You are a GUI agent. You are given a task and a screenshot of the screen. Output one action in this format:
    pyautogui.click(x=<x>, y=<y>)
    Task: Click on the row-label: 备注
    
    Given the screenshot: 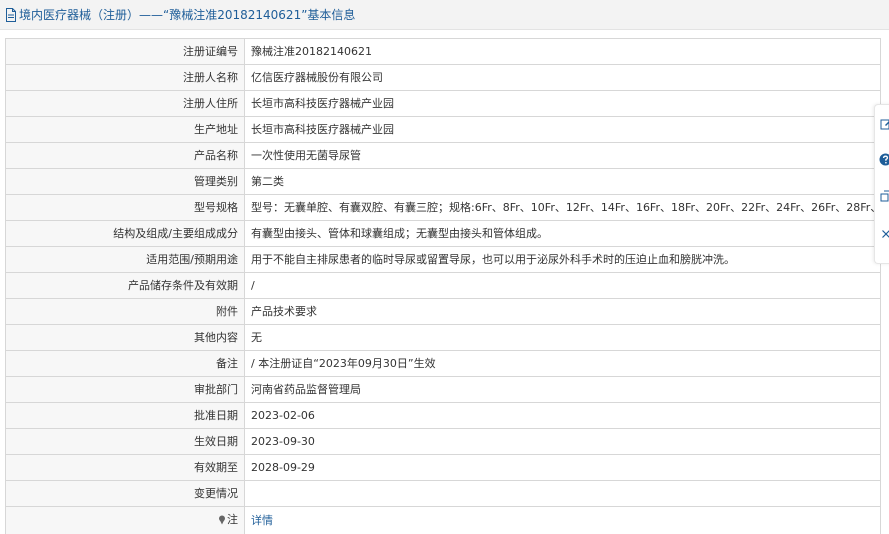 What is the action you would take?
    pyautogui.click(x=125, y=363)
    